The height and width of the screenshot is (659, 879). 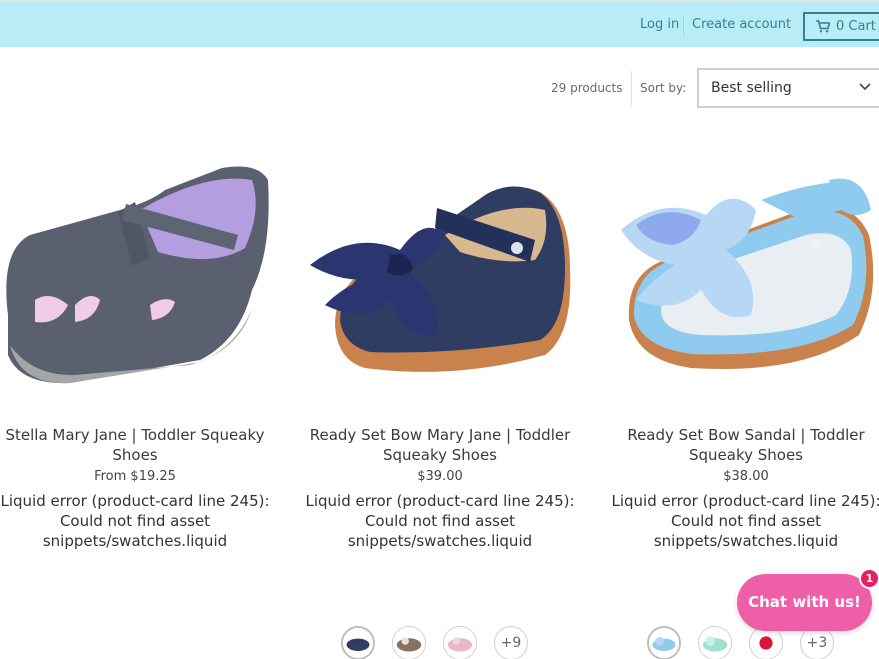 What do you see at coordinates (683, 26) in the screenshot?
I see `header-divider` at bounding box center [683, 26].